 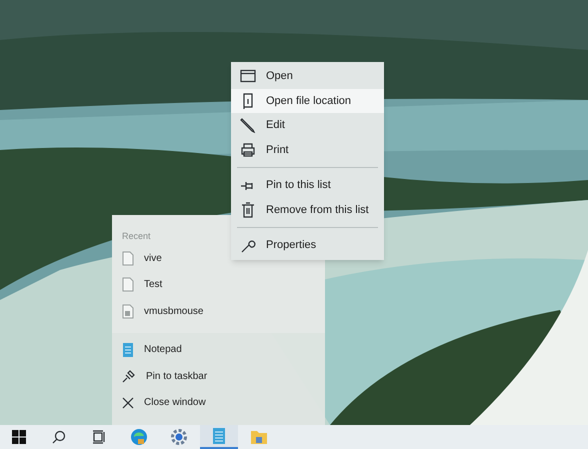 What do you see at coordinates (139, 437) in the screenshot?
I see `browser-icon` at bounding box center [139, 437].